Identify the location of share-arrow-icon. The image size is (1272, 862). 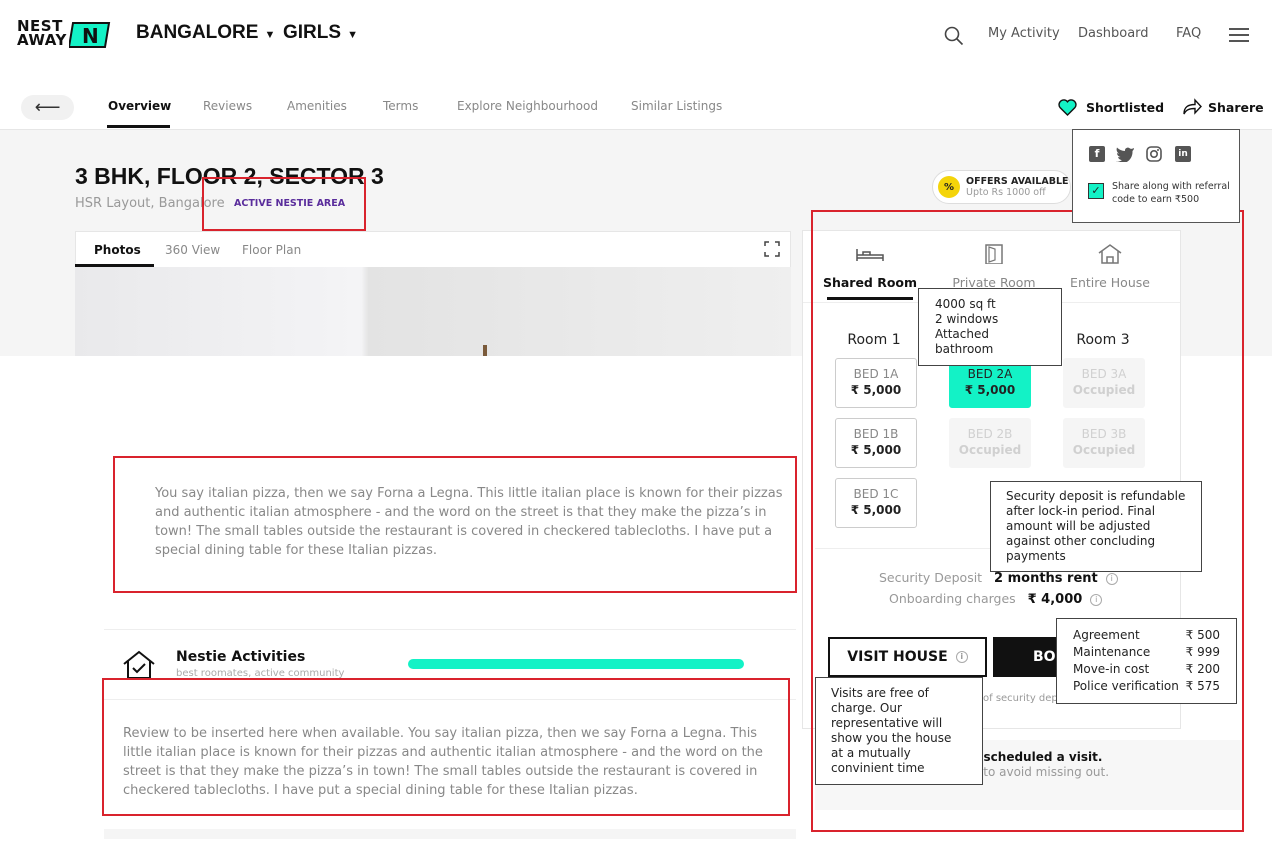
(1192, 106).